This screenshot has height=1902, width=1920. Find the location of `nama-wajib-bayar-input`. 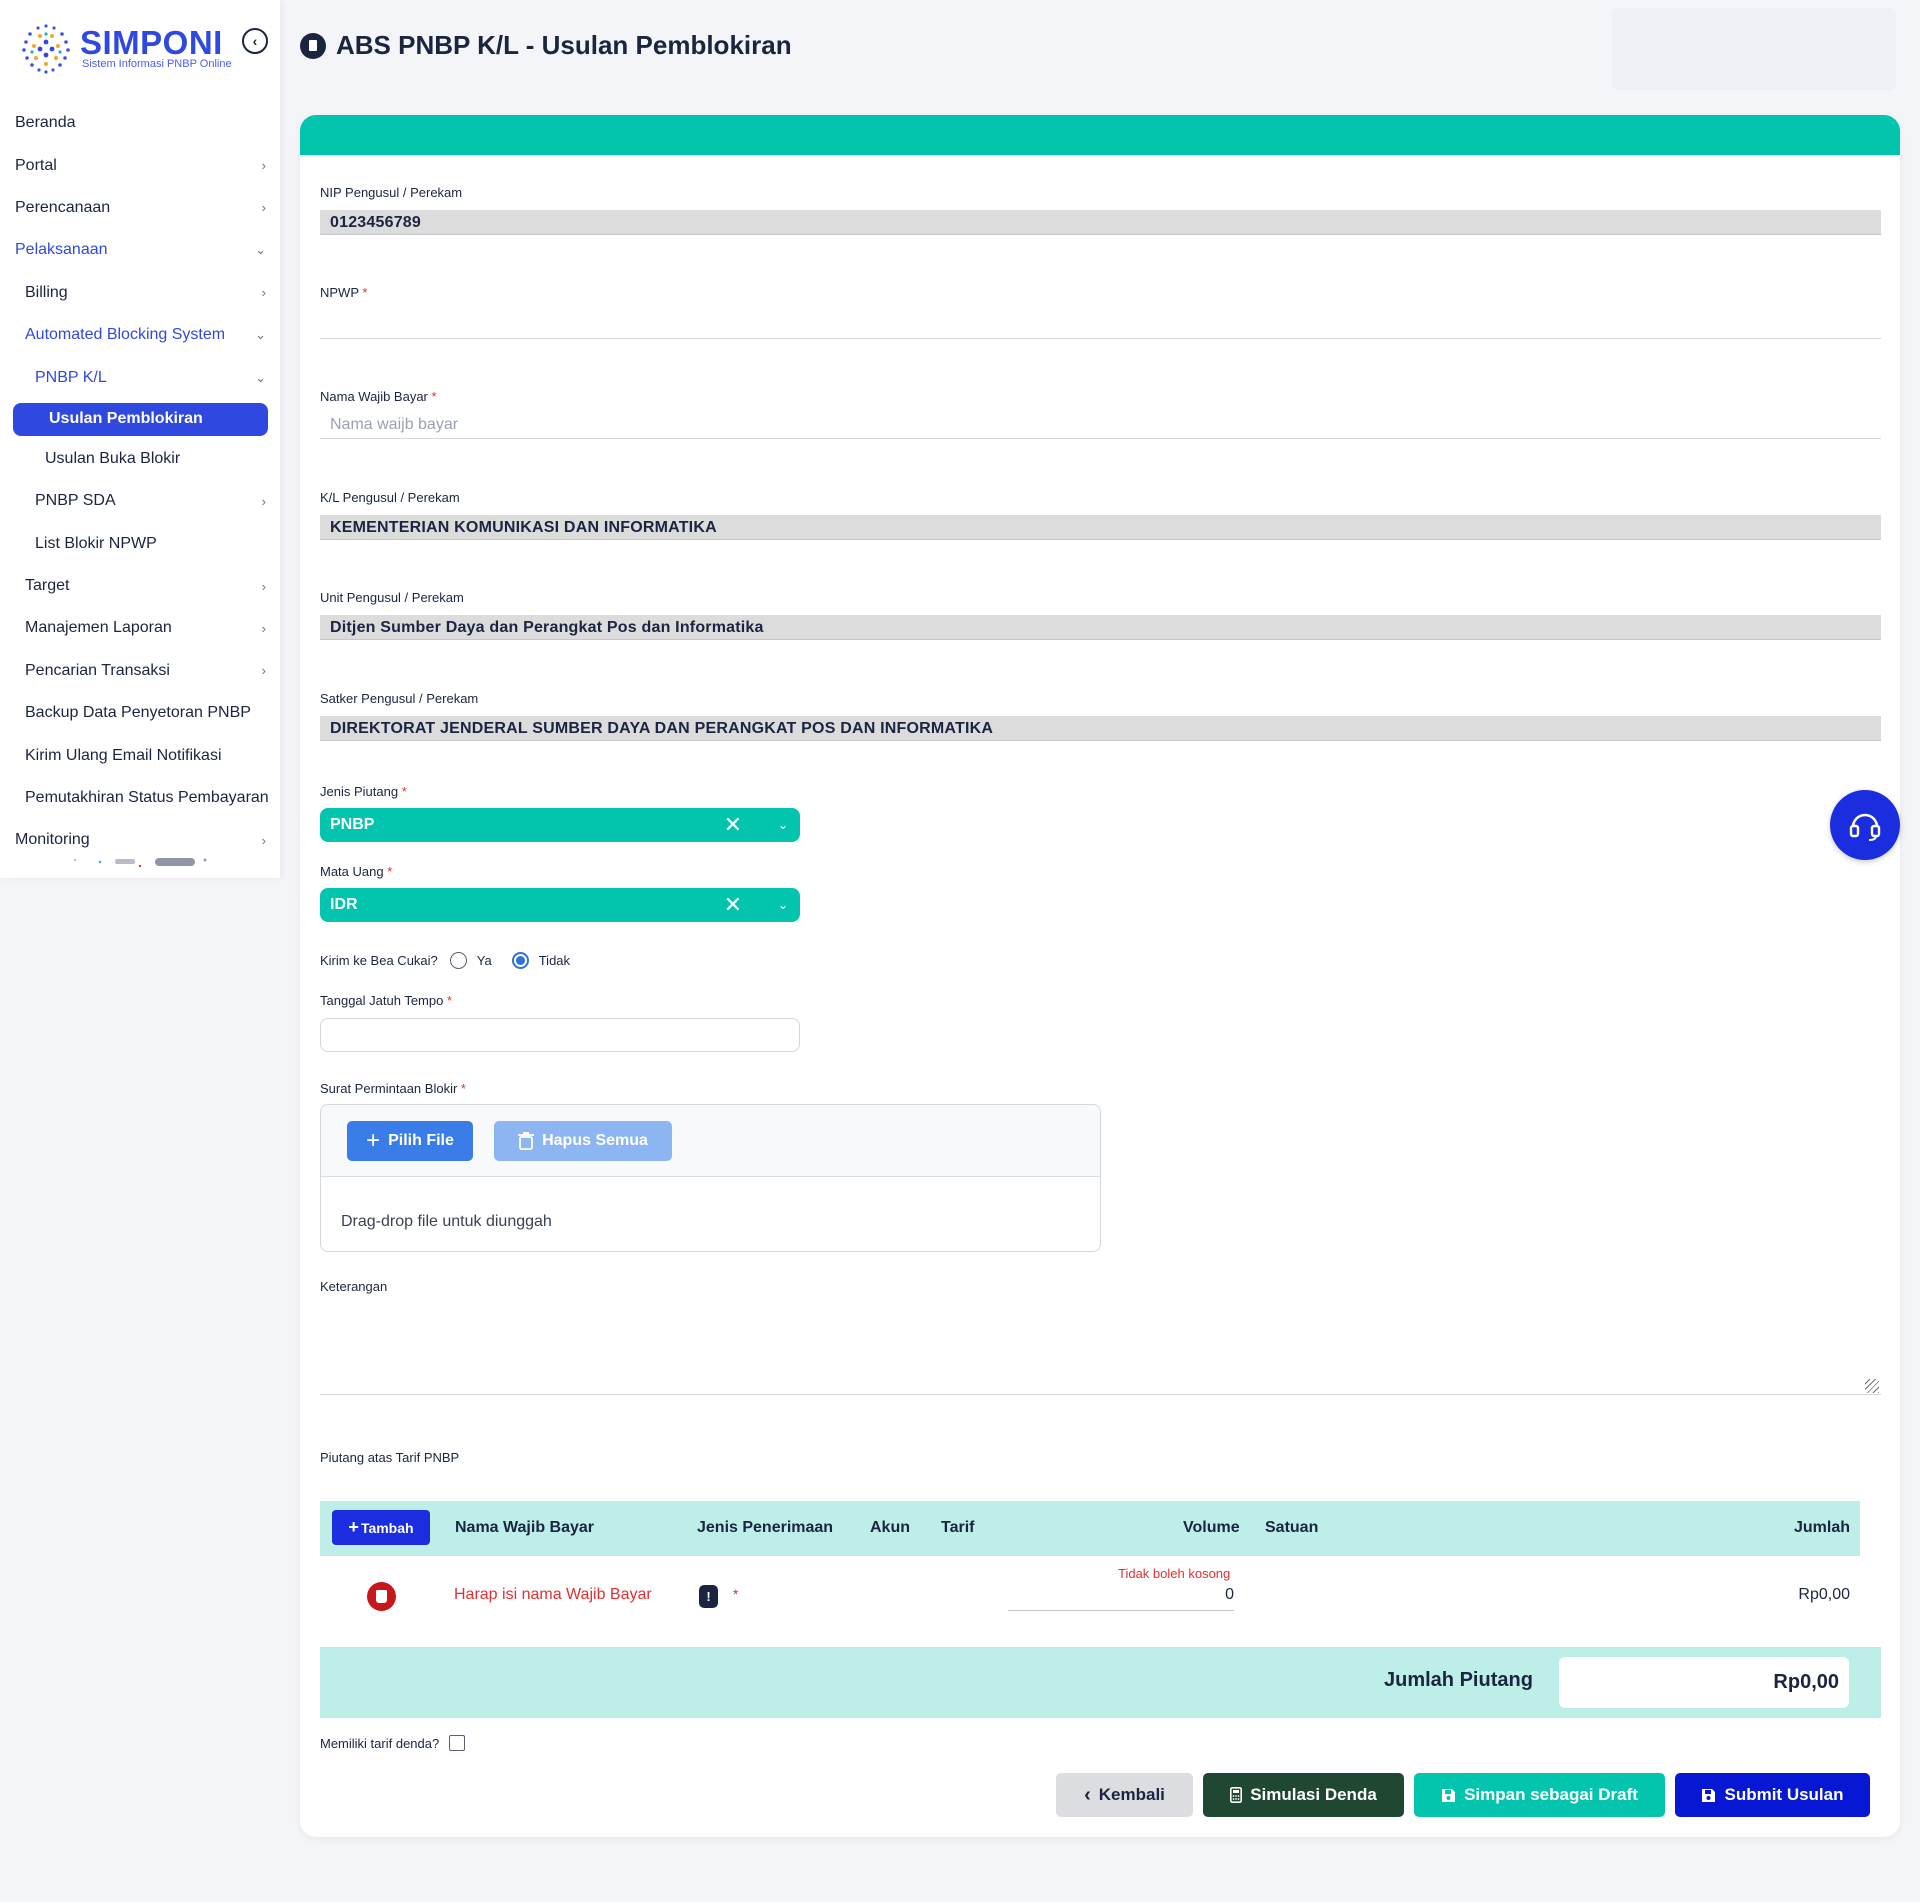

nama-wajib-bayar-input is located at coordinates (1100, 425).